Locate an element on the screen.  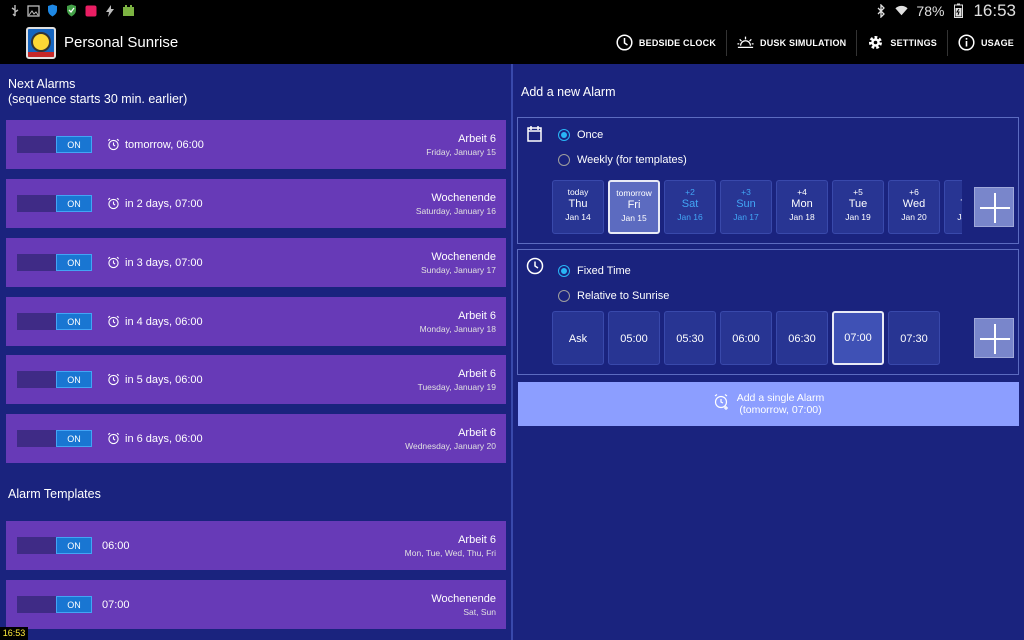
fixed-time-option: Fixed Time is located at coordinates (594, 271).